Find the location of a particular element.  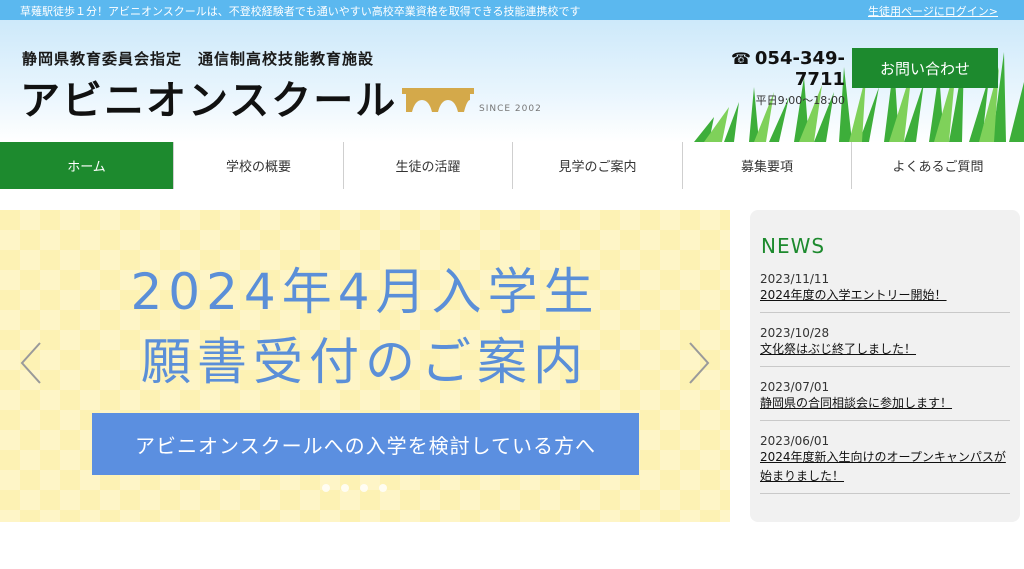

news-item: 2023/07/01 静岡県の合同相談会に参加します！ is located at coordinates (885, 399).